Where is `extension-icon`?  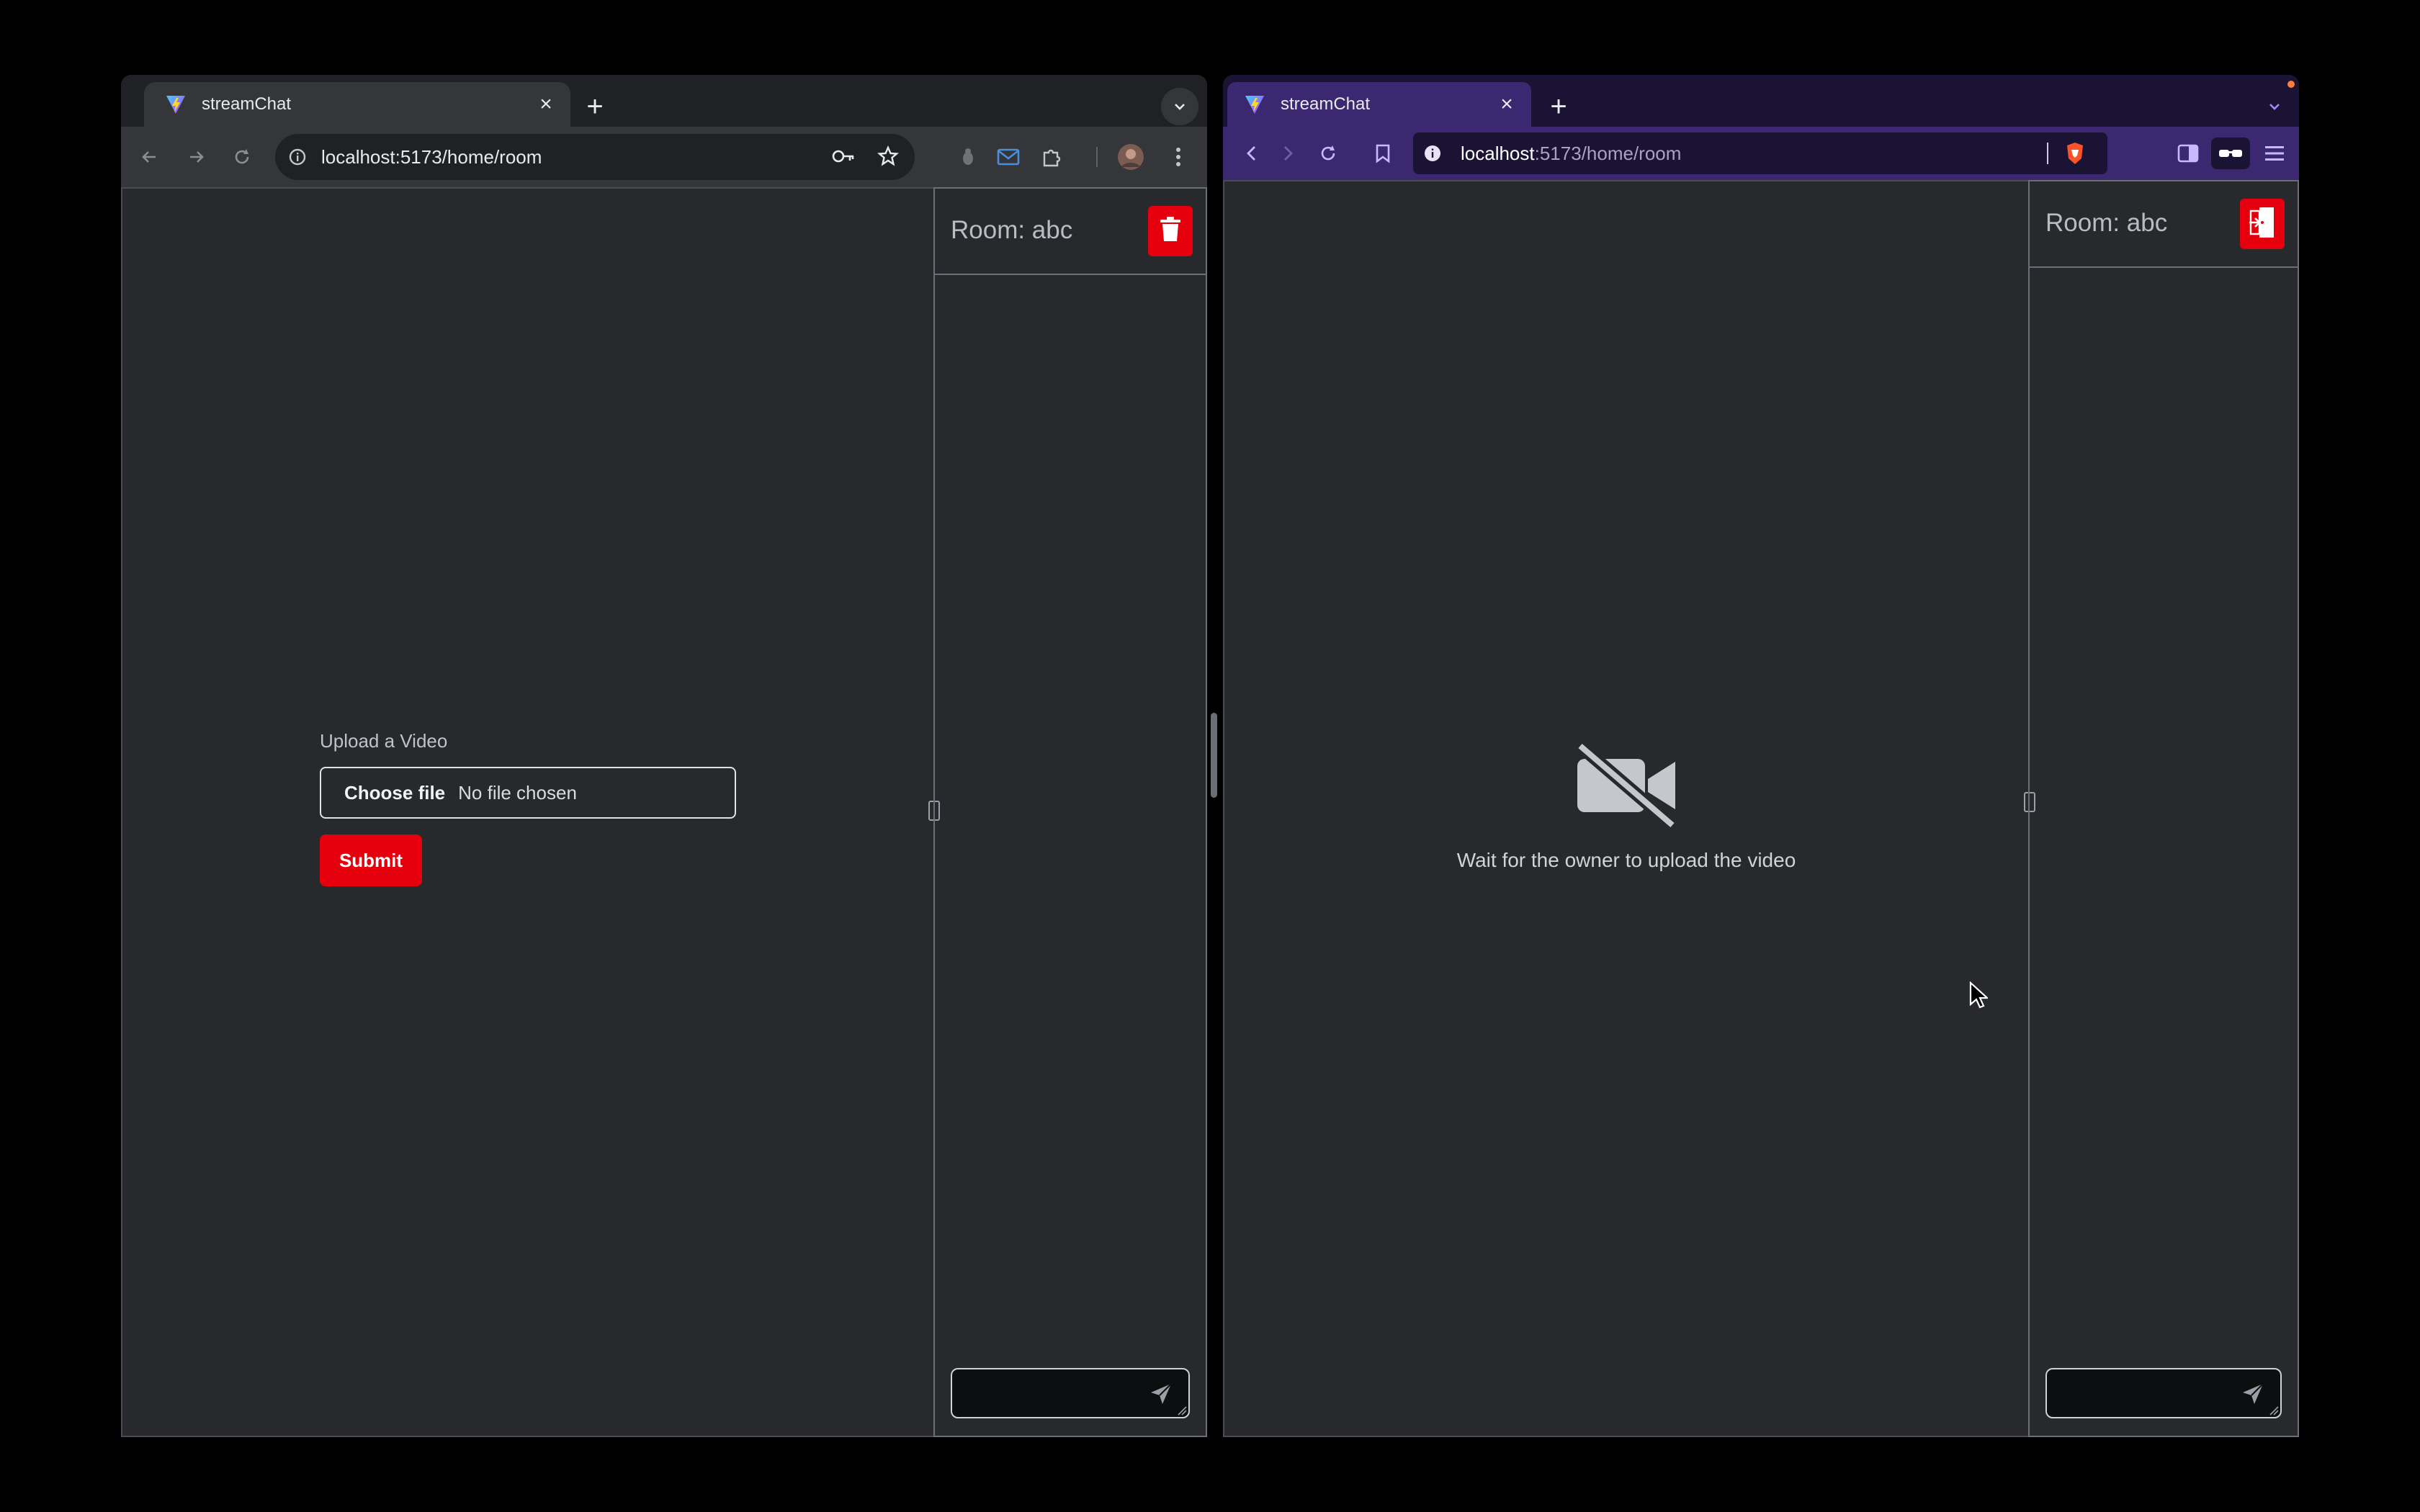 extension-icon is located at coordinates (968, 157).